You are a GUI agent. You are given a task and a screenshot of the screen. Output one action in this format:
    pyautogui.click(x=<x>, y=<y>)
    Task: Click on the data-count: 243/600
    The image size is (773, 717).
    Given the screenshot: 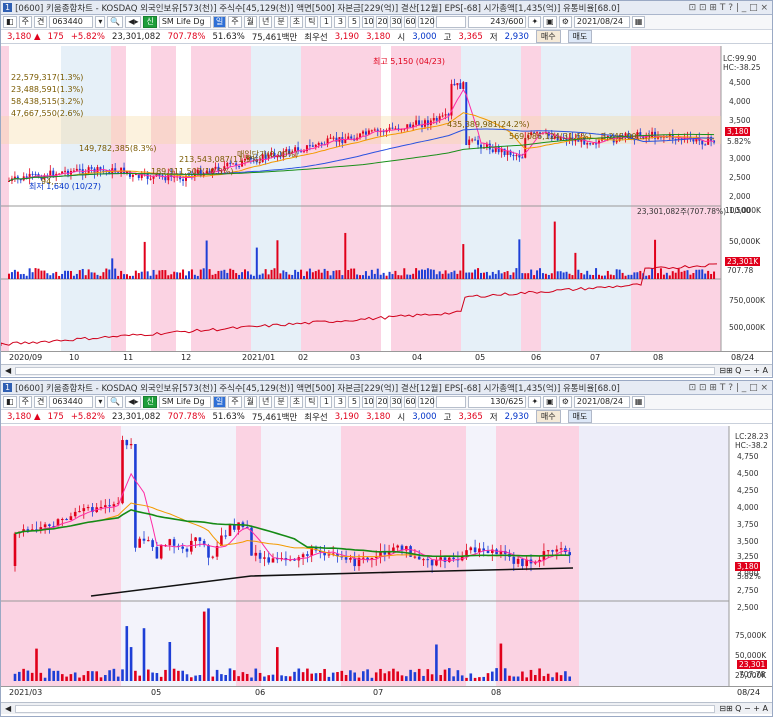 What is the action you would take?
    pyautogui.click(x=497, y=22)
    